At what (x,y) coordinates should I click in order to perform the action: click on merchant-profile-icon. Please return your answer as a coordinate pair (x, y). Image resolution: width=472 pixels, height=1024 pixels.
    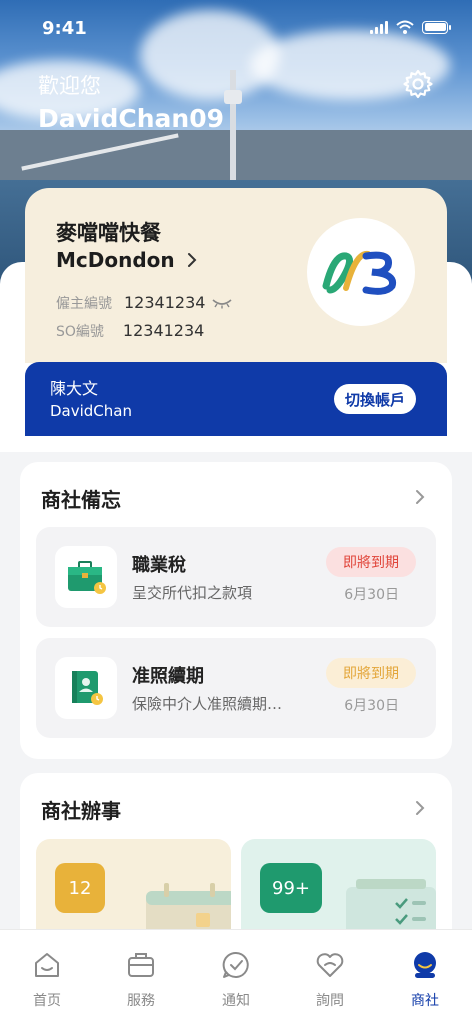
    Looking at the image, I should click on (425, 965).